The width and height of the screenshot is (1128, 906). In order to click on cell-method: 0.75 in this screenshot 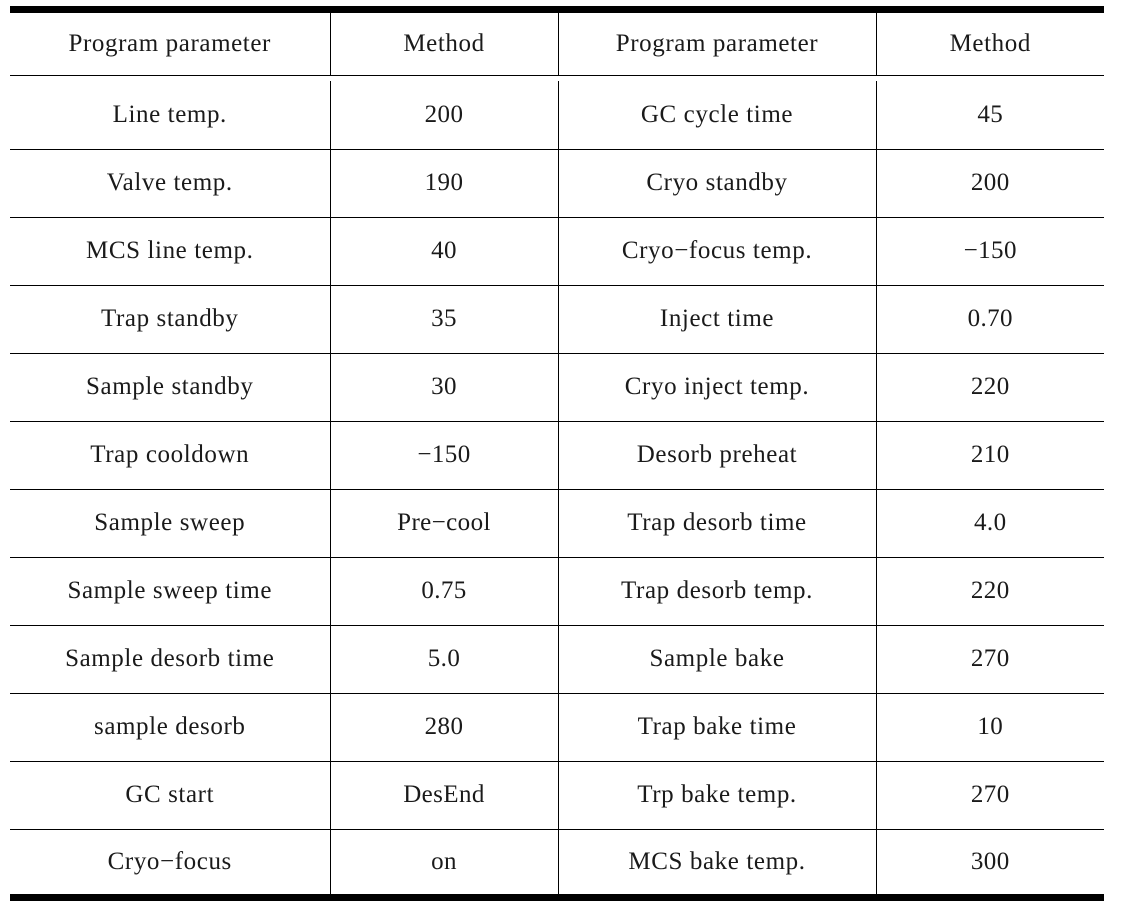, I will do `click(444, 590)`.